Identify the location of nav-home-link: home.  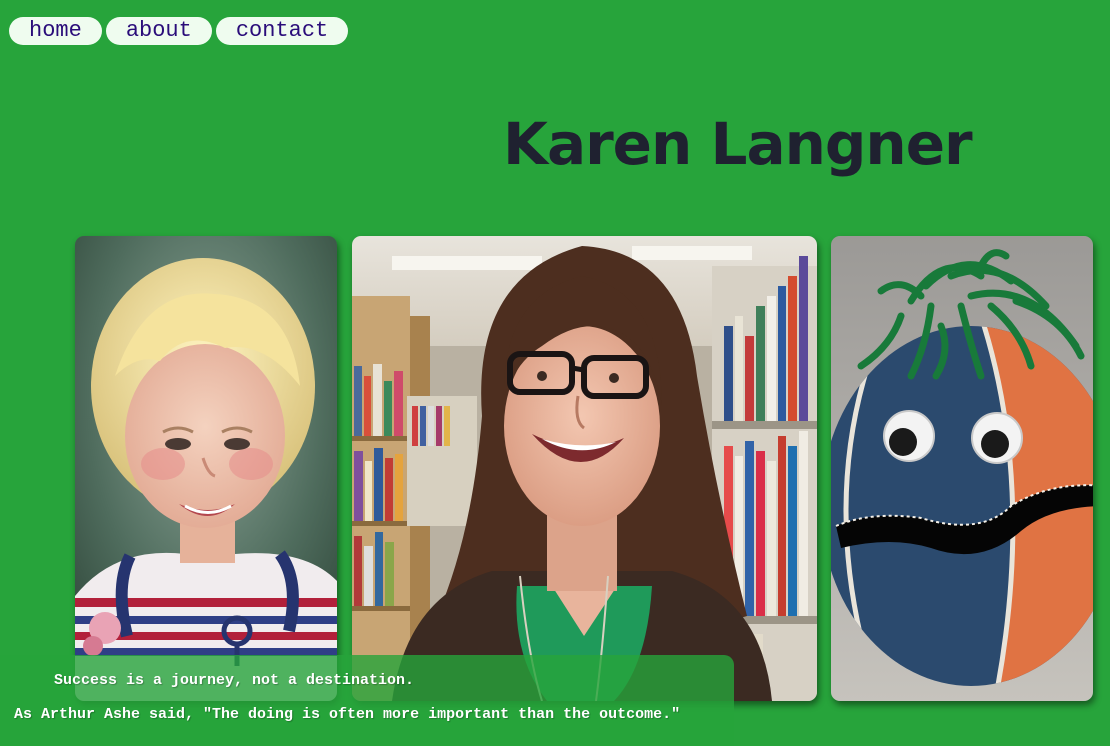
(55, 31).